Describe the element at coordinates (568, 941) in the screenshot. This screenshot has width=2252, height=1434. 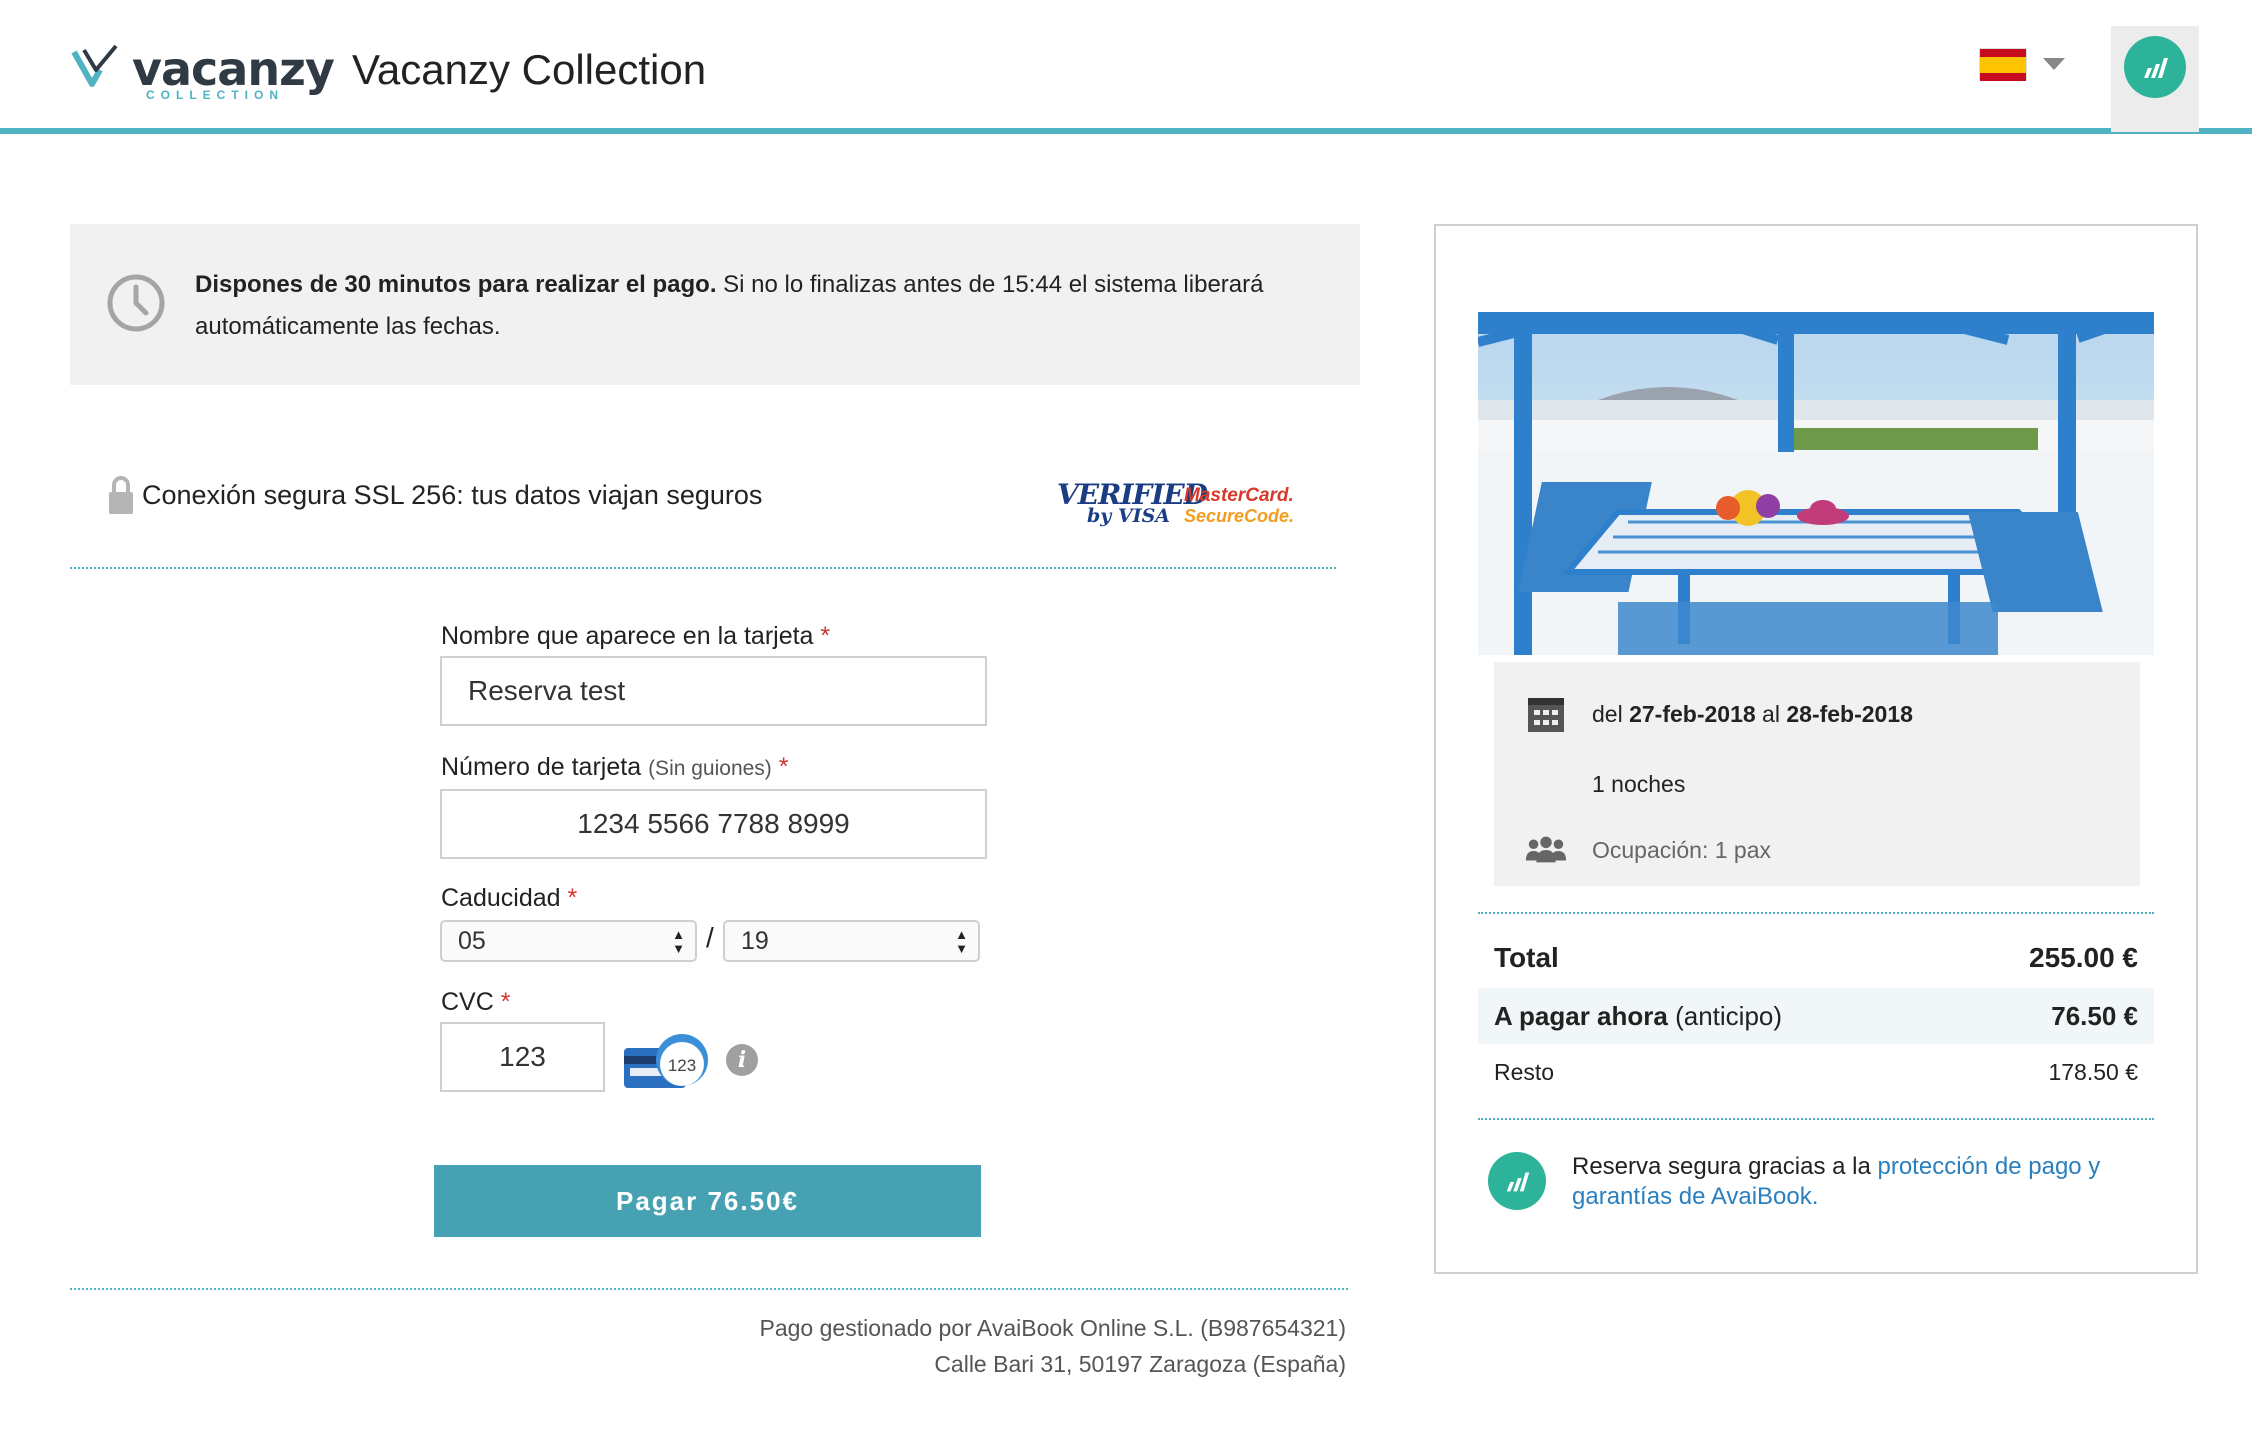
I see `expiry-month-select: 05 ▲ ▼` at that location.